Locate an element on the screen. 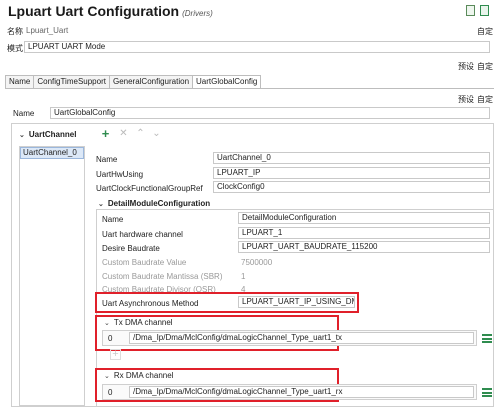 The width and height of the screenshot is (494, 407). auto-button-tab: 自定 is located at coordinates (485, 99).